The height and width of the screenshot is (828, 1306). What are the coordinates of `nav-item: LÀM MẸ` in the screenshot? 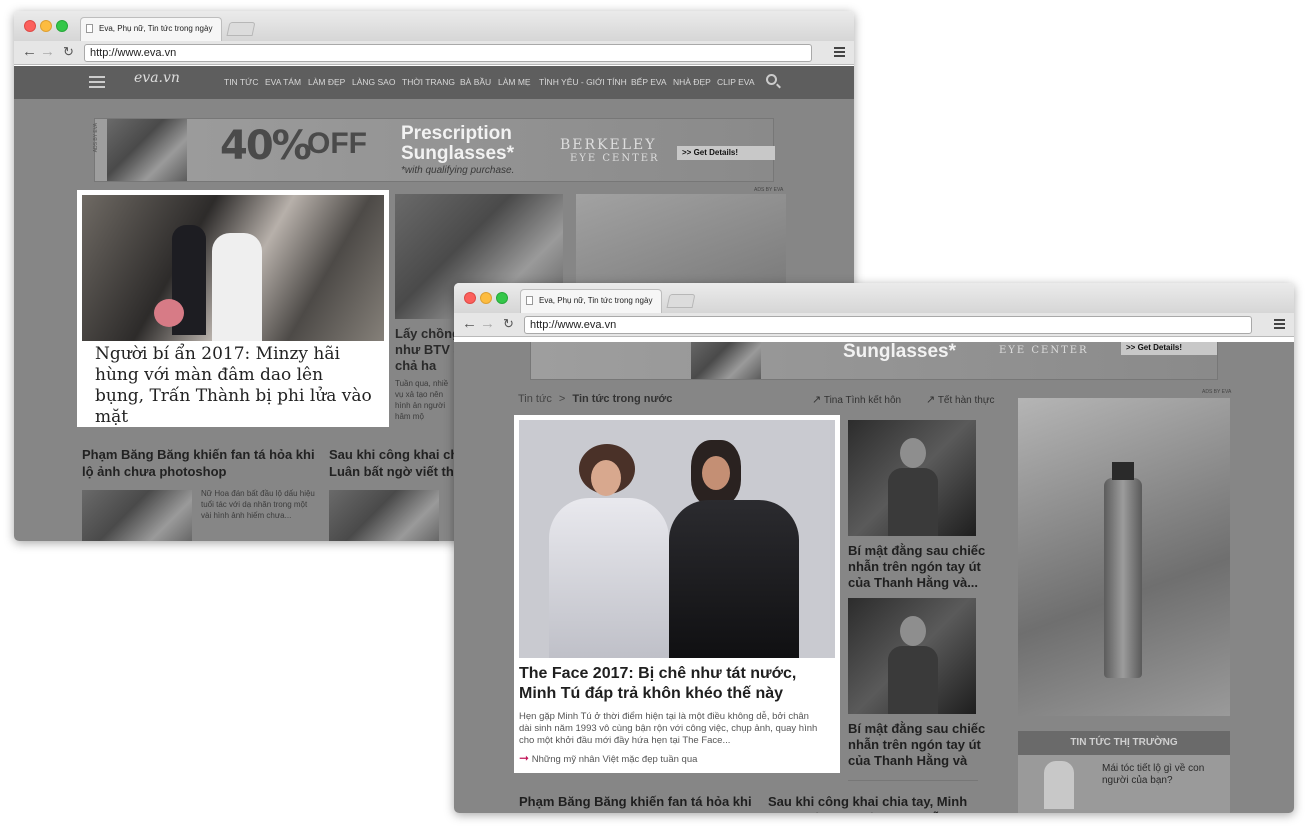 It's located at (514, 82).